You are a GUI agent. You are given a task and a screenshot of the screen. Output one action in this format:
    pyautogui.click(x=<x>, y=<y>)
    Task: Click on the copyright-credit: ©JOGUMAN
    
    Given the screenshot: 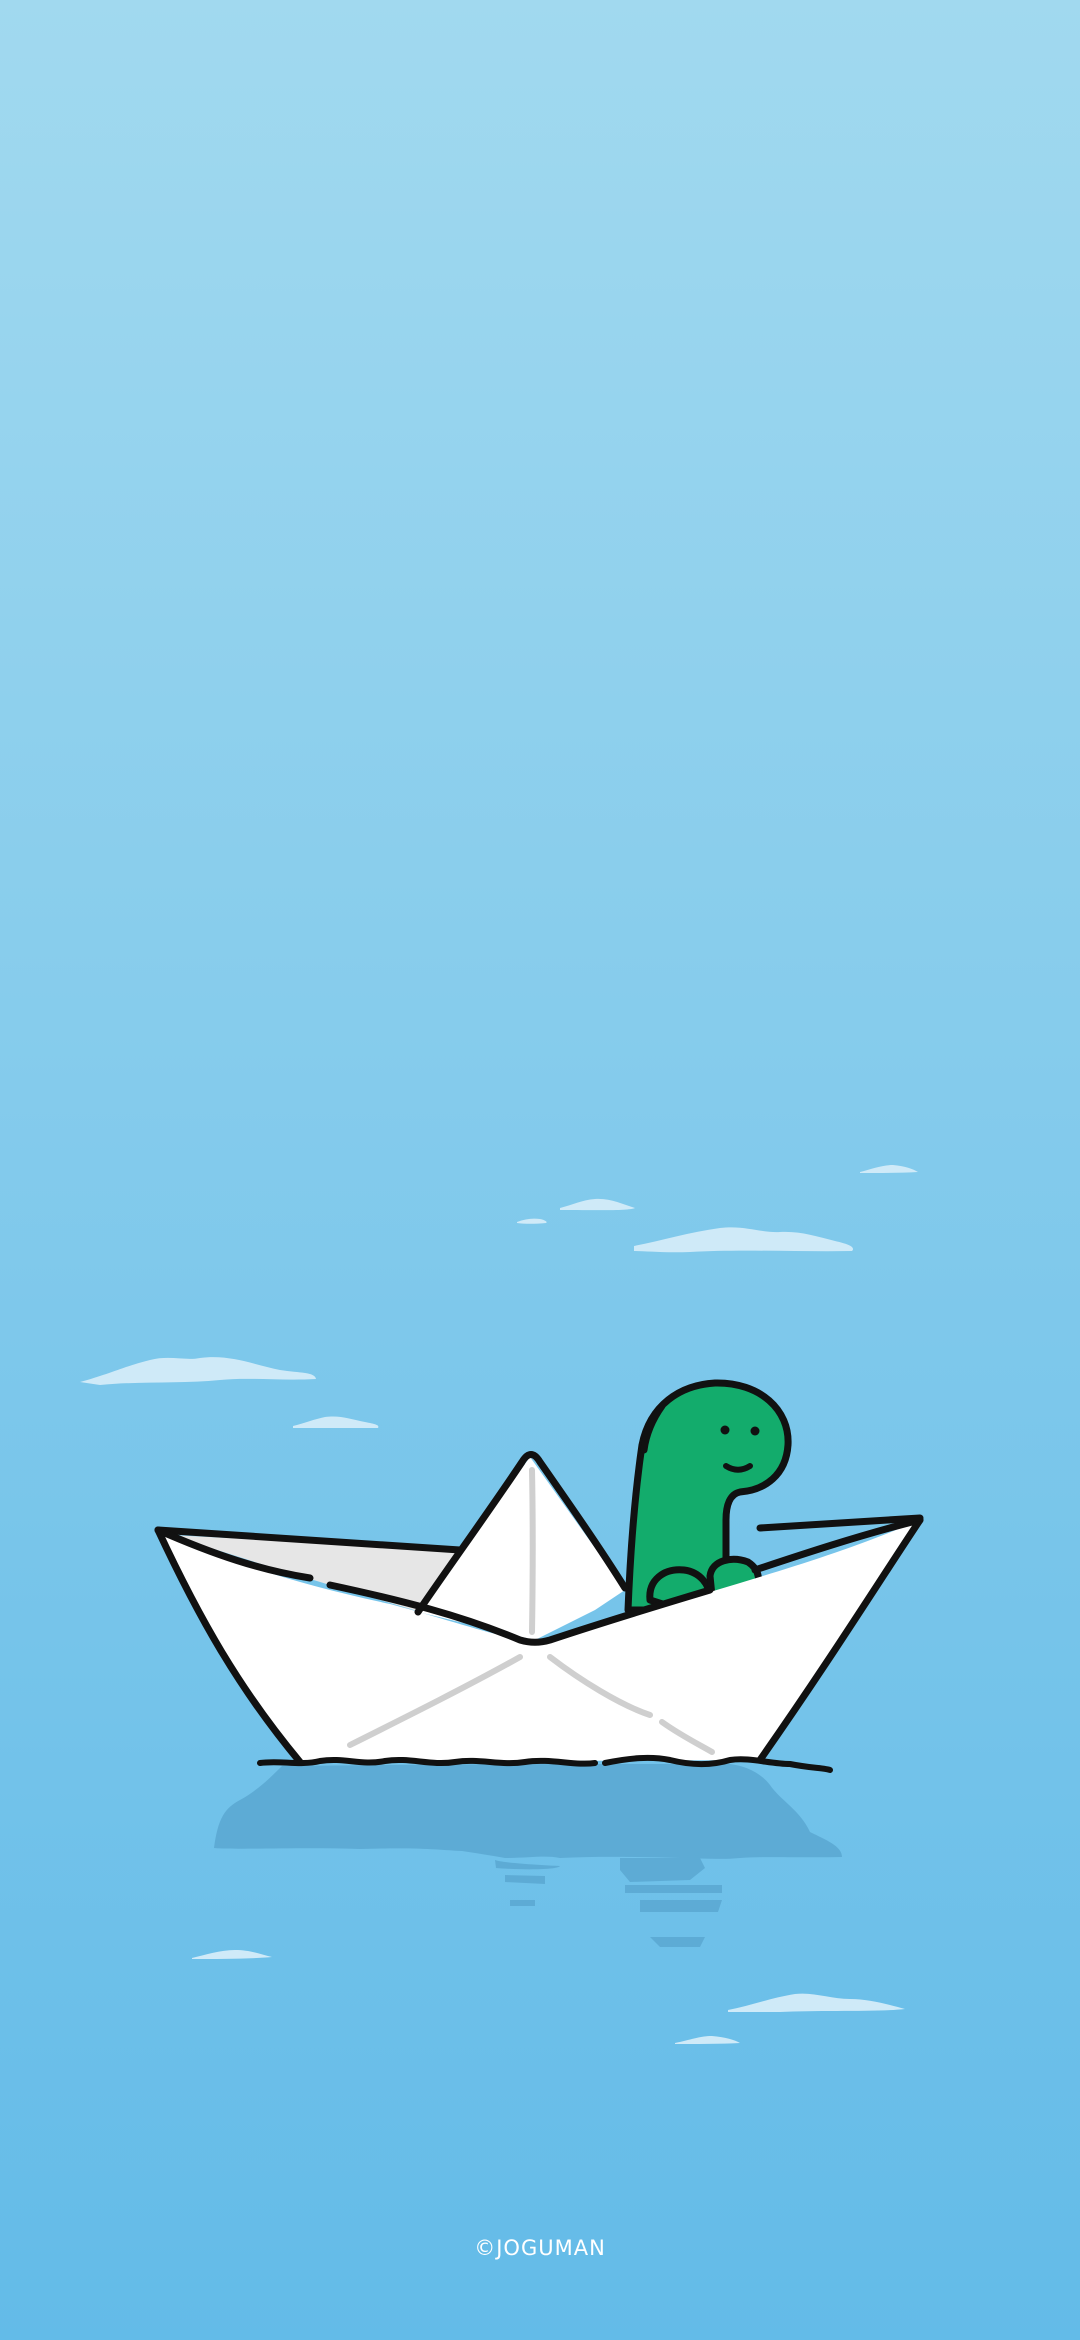 What is the action you would take?
    pyautogui.click(x=540, y=2248)
    